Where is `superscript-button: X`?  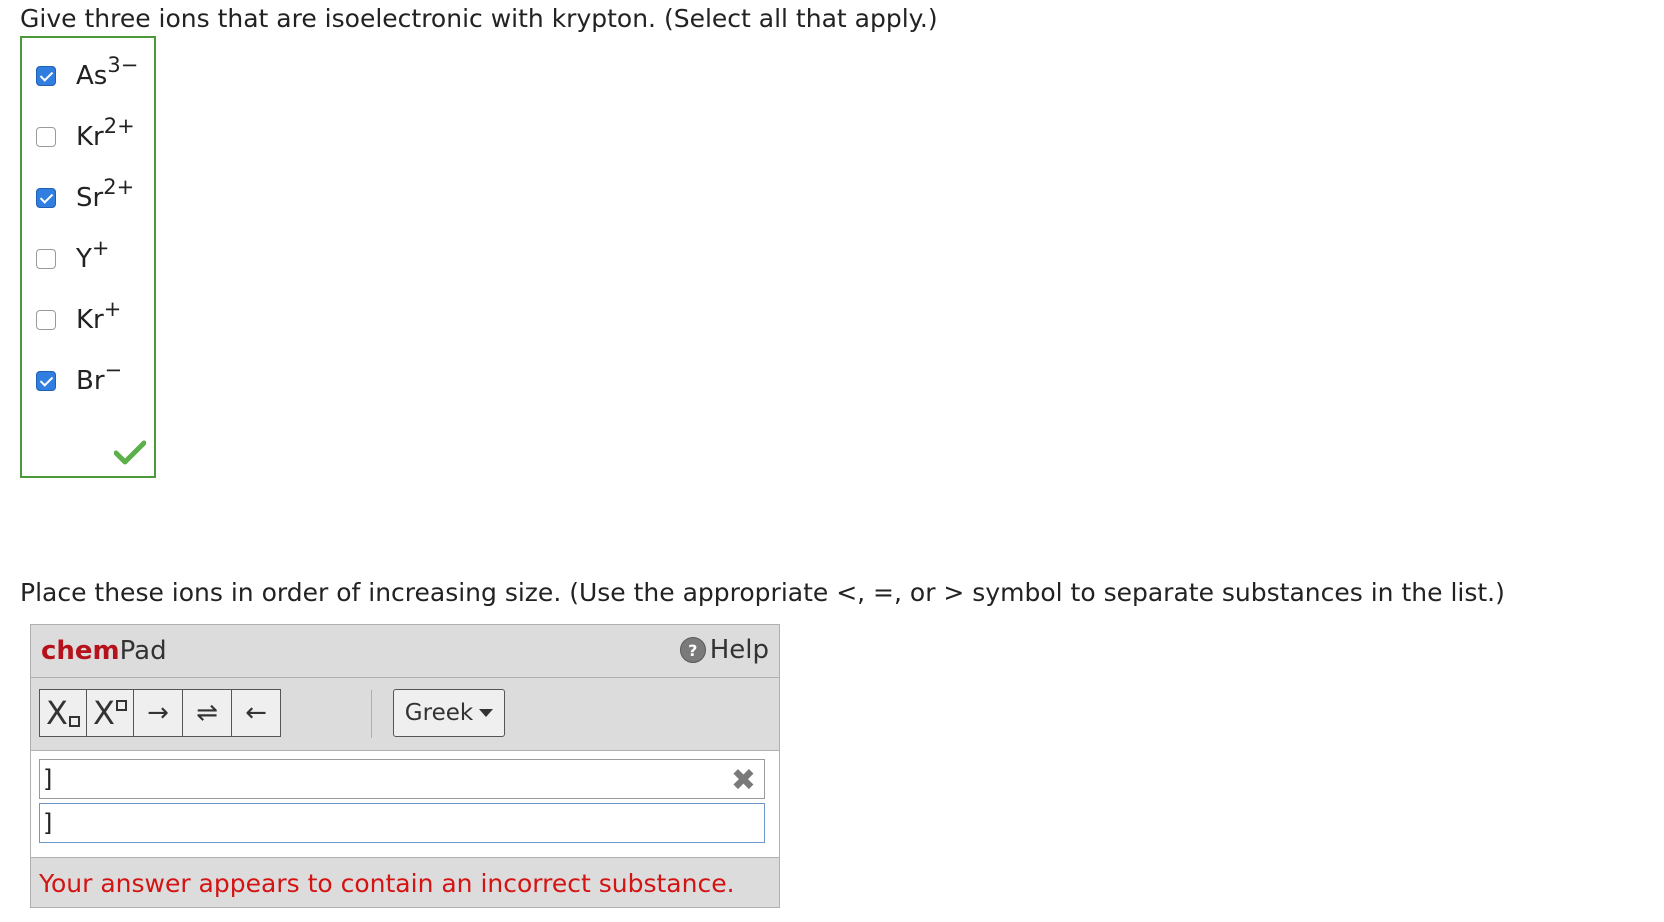 superscript-button: X is located at coordinates (110, 713).